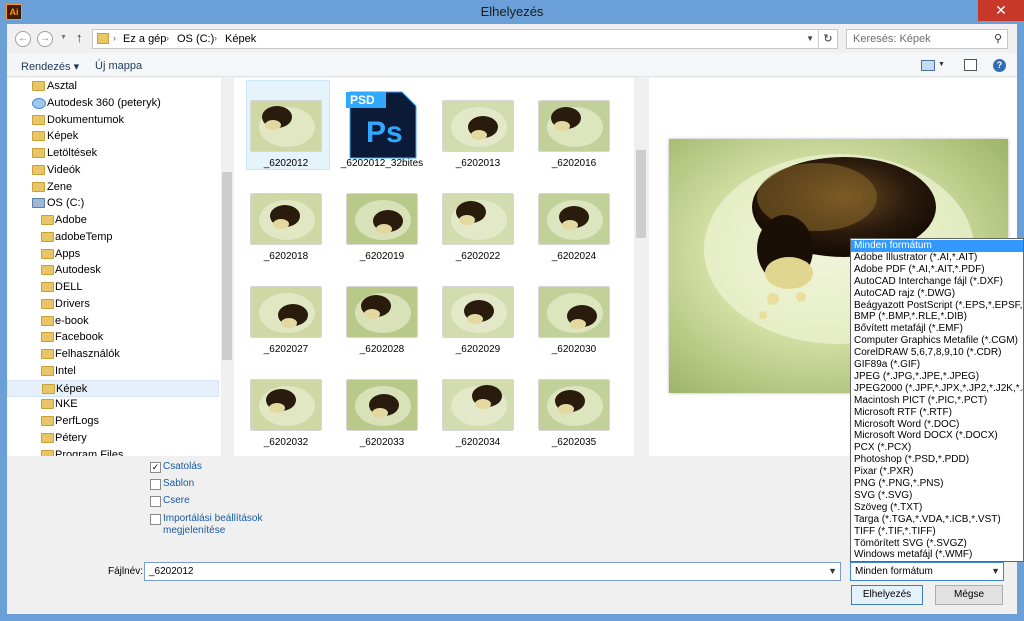 This screenshot has height=621, width=1024. I want to click on filetype-option: Microsoft Word (*.DOC), so click(937, 425).